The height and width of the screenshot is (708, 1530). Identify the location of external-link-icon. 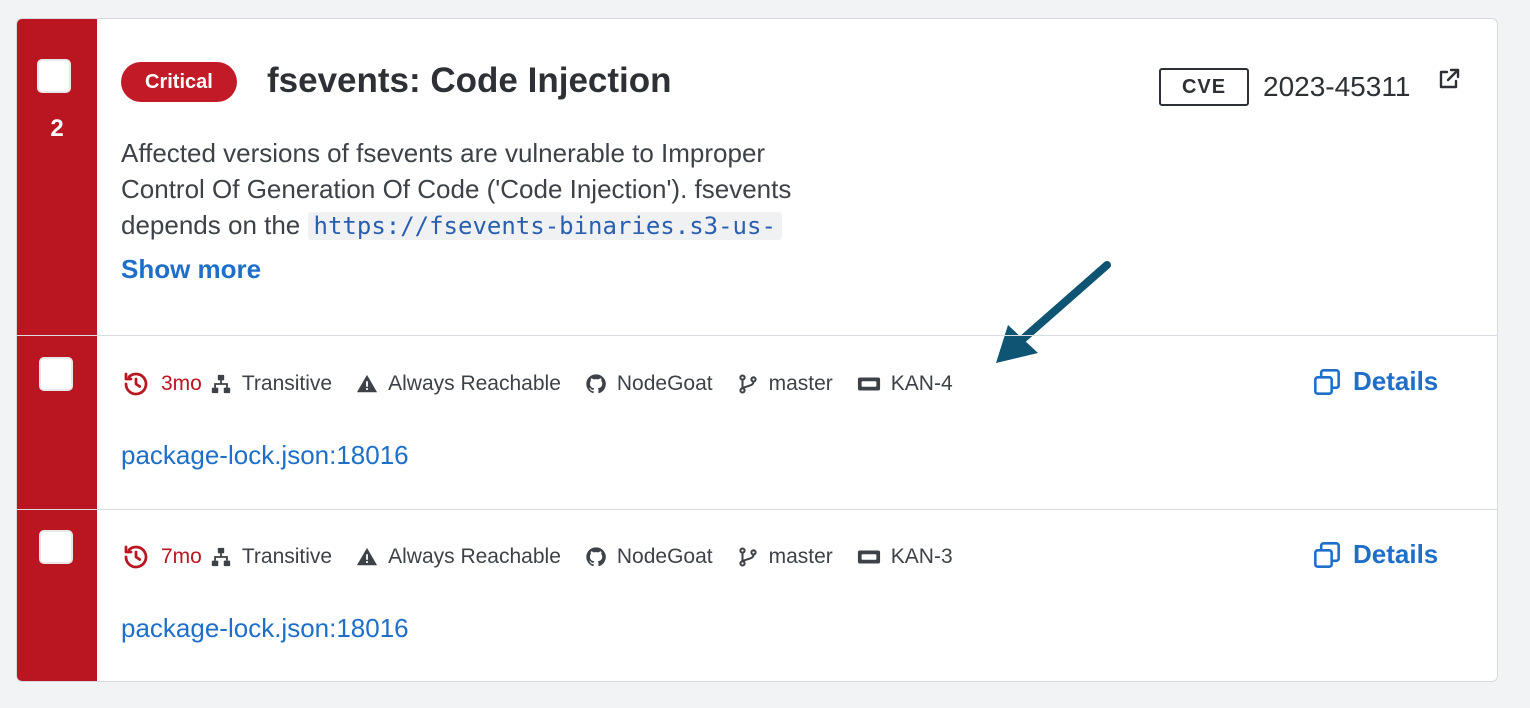
(1449, 79).